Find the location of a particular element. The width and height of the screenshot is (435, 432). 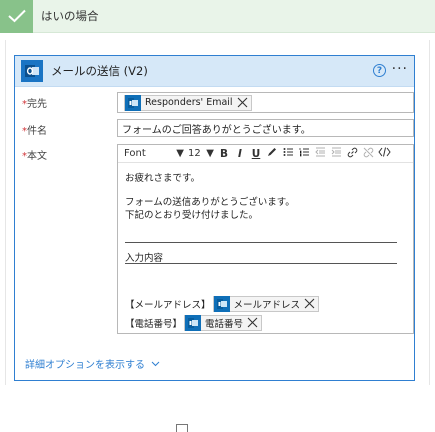

underline-button: U is located at coordinates (256, 154).